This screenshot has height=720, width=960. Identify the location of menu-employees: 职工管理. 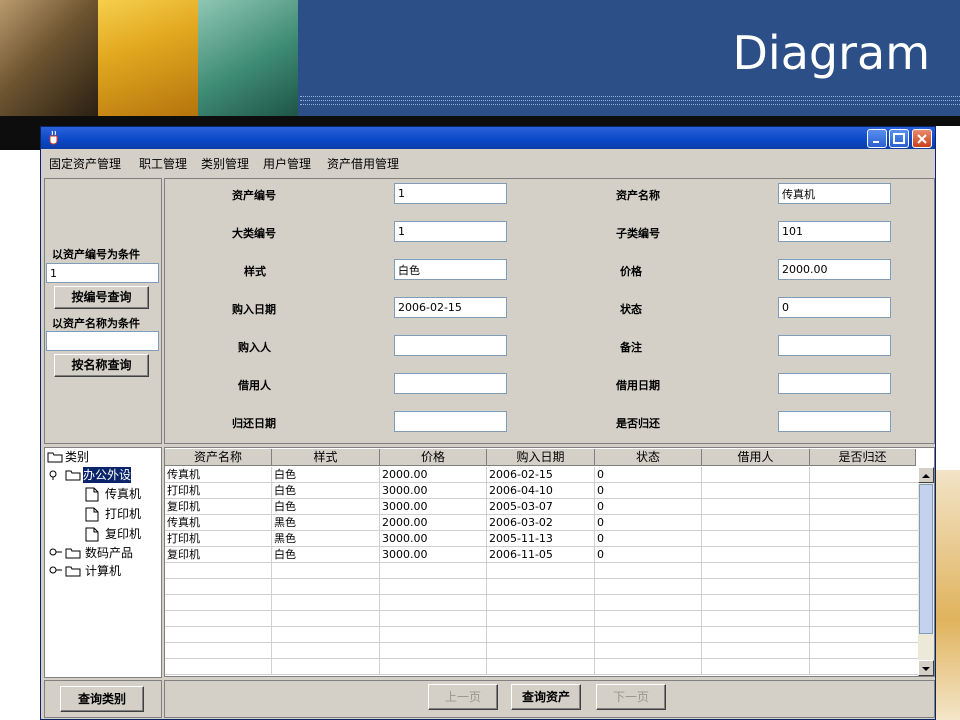
(163, 163).